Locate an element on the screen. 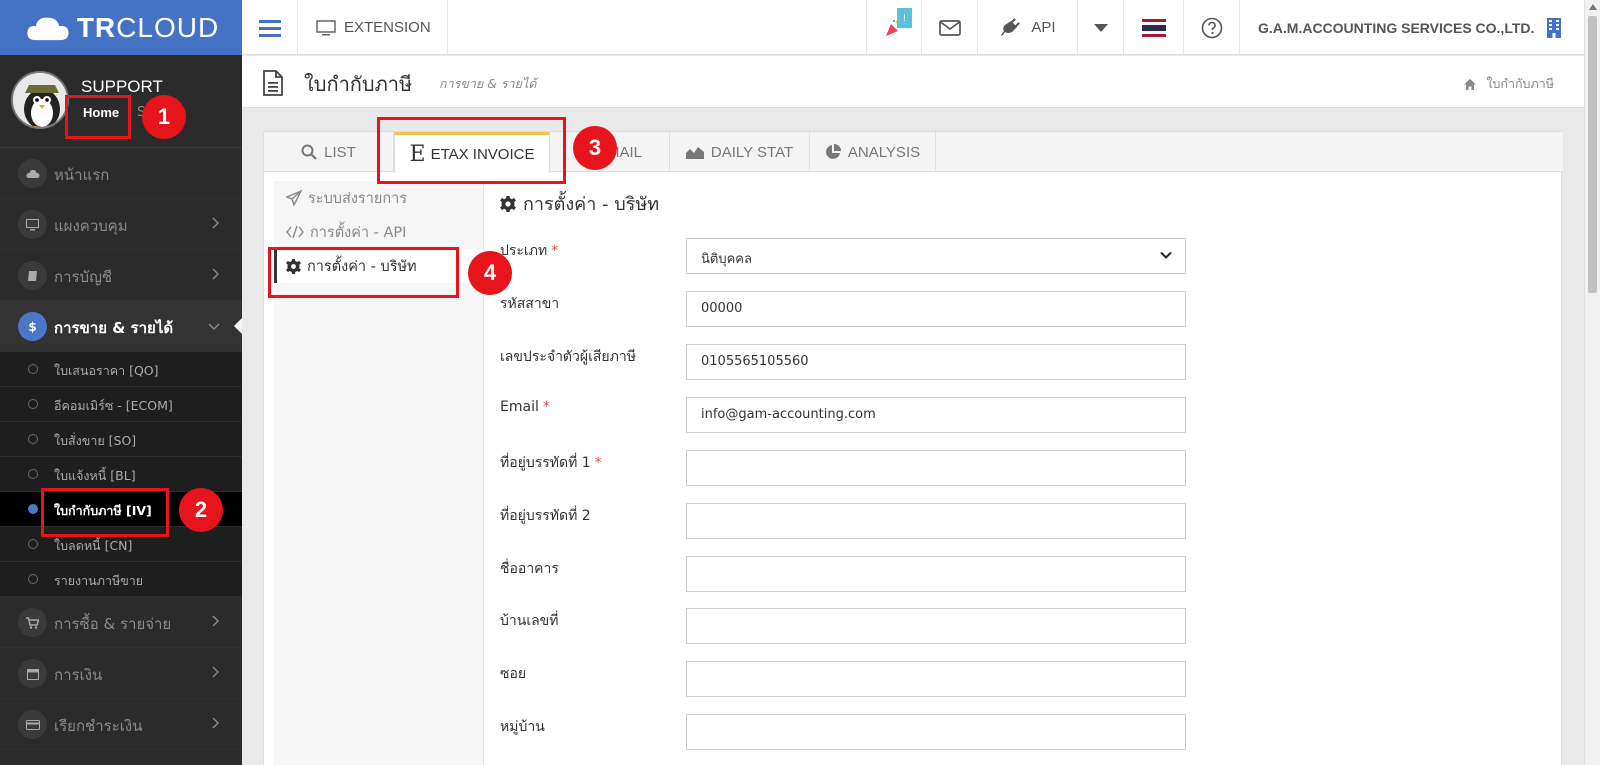 The image size is (1600, 765). sidebar-item-label: หน้าแรก is located at coordinates (82, 175).